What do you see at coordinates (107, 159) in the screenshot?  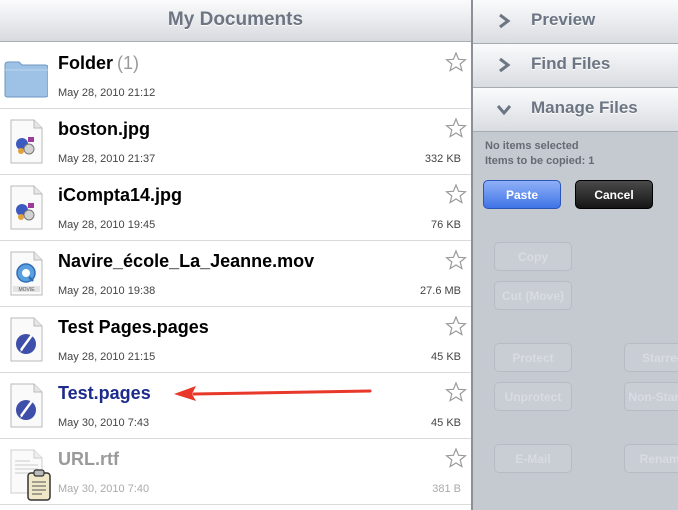 I see `file-date: May 28, 2010 21:37` at bounding box center [107, 159].